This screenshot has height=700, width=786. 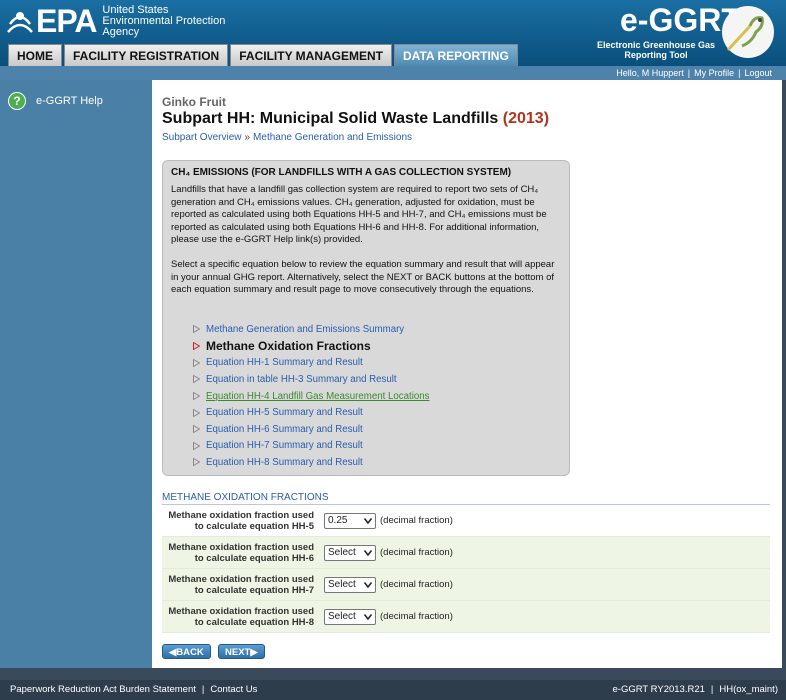 What do you see at coordinates (456, 55) in the screenshot?
I see `tab-data-reporting: DATA REPORTING` at bounding box center [456, 55].